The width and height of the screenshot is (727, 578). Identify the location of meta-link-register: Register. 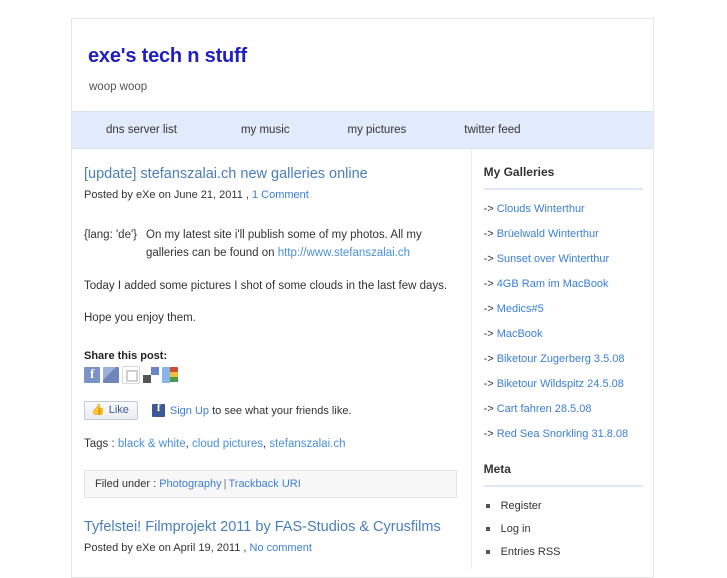
(521, 506).